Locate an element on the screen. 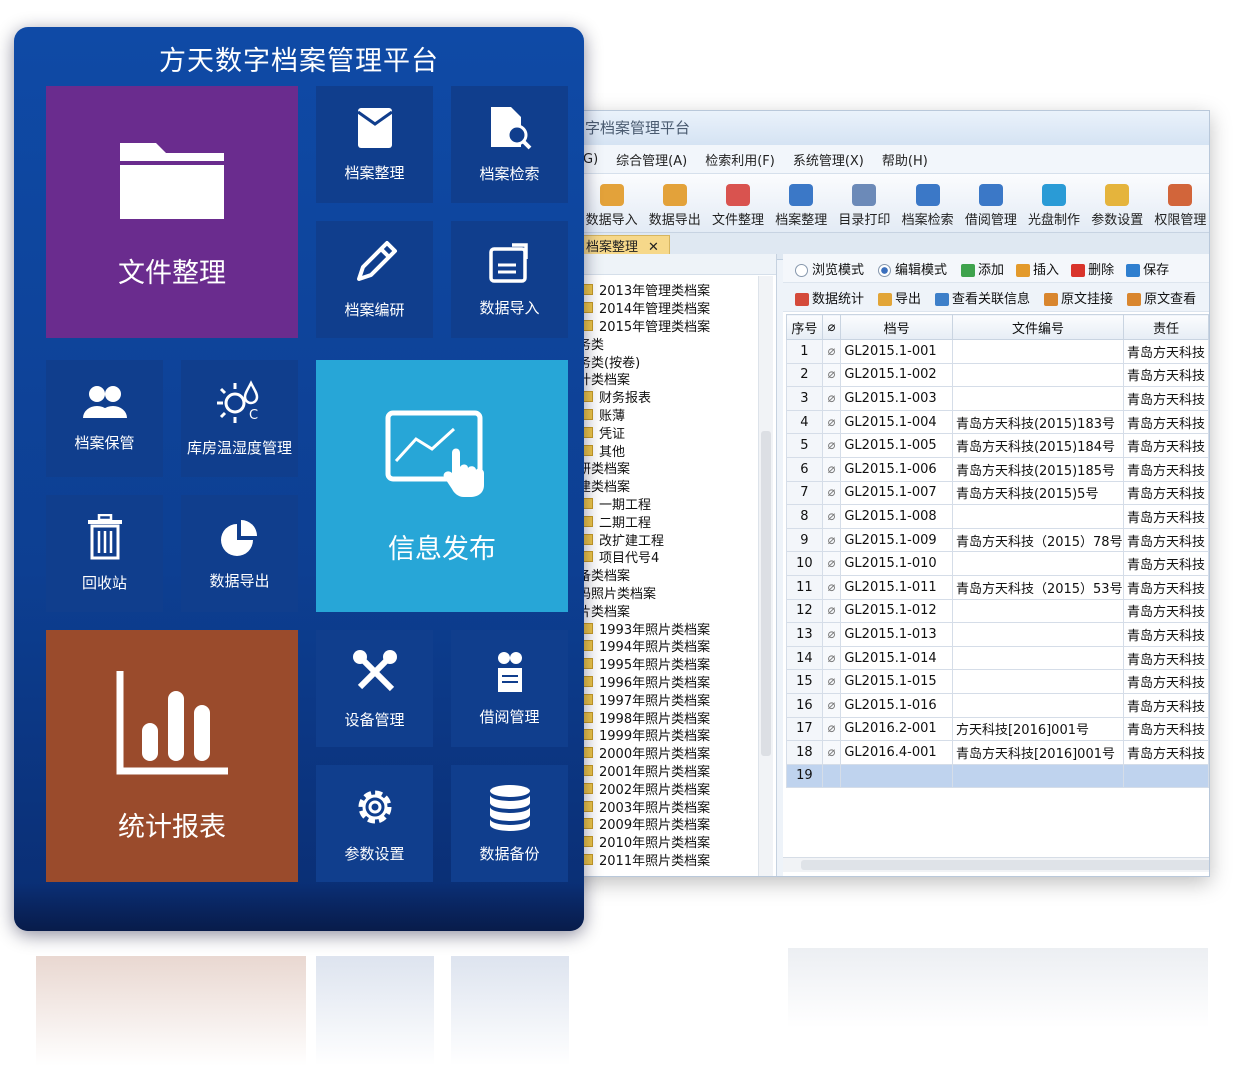  tree-node: 照片类档案 is located at coordinates (668, 610).